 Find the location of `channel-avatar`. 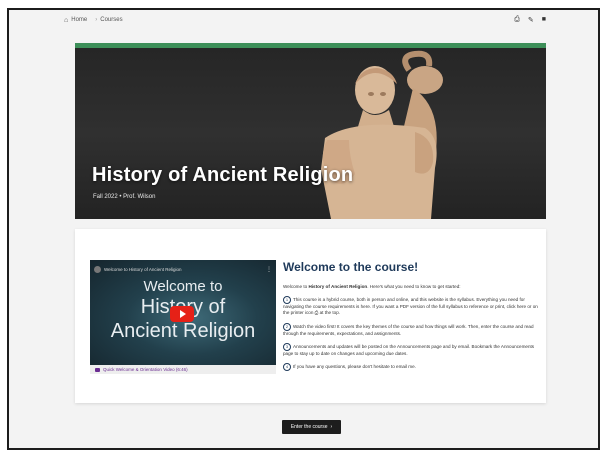

channel-avatar is located at coordinates (97, 269).